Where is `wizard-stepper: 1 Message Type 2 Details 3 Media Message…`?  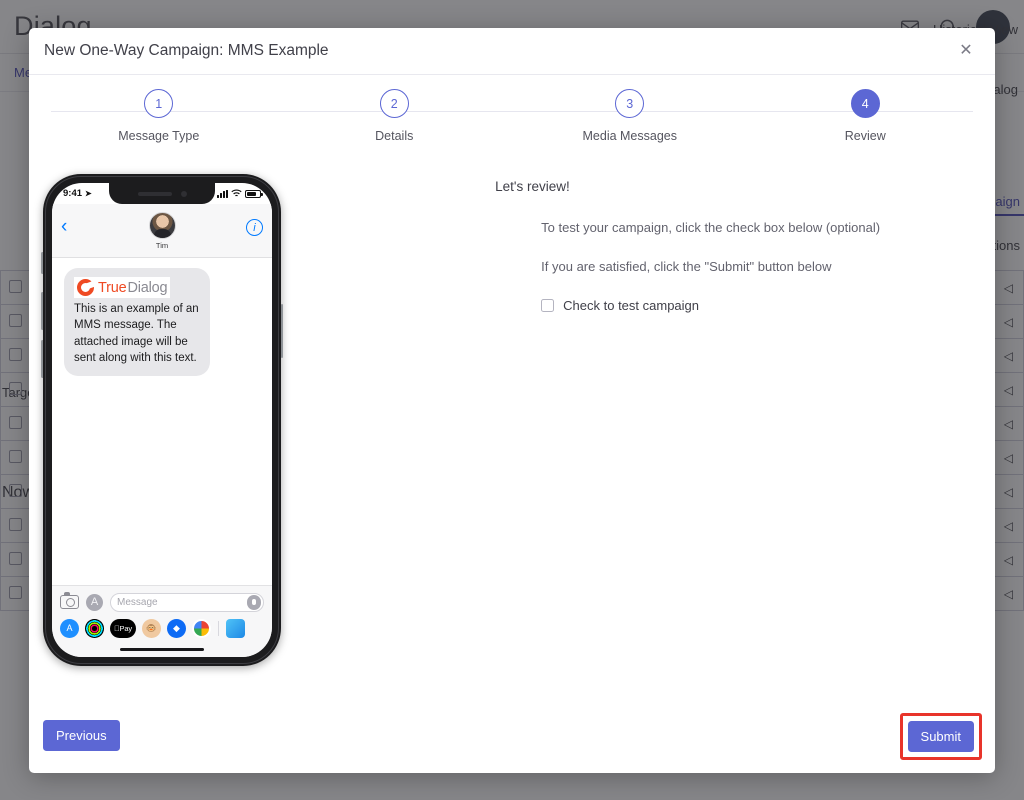 wizard-stepper: 1 Message Type 2 Details 3 Media Message… is located at coordinates (512, 125).